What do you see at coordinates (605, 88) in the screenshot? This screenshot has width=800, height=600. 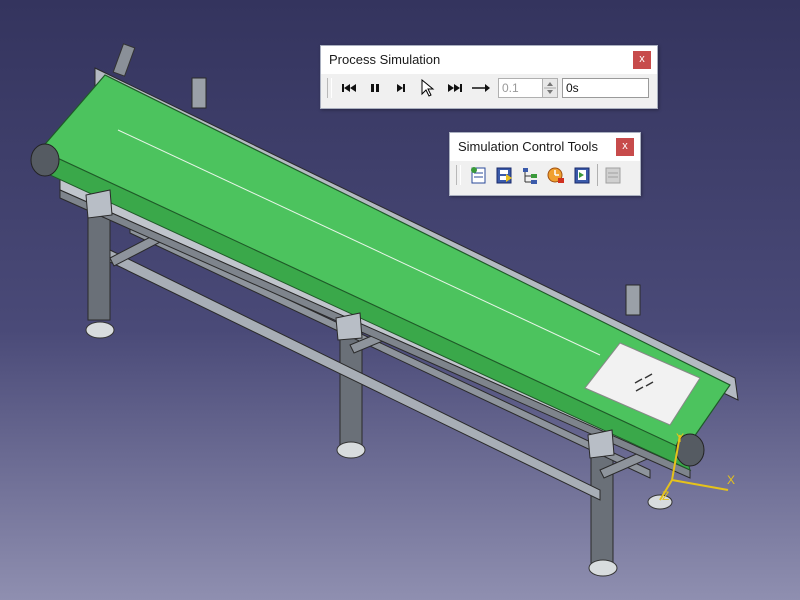 I see `time-field: 0s` at bounding box center [605, 88].